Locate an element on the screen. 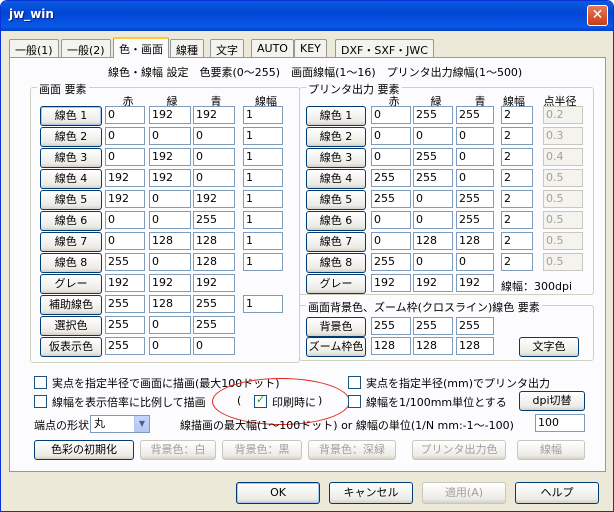  printer-red-input: 255 is located at coordinates (391, 178).